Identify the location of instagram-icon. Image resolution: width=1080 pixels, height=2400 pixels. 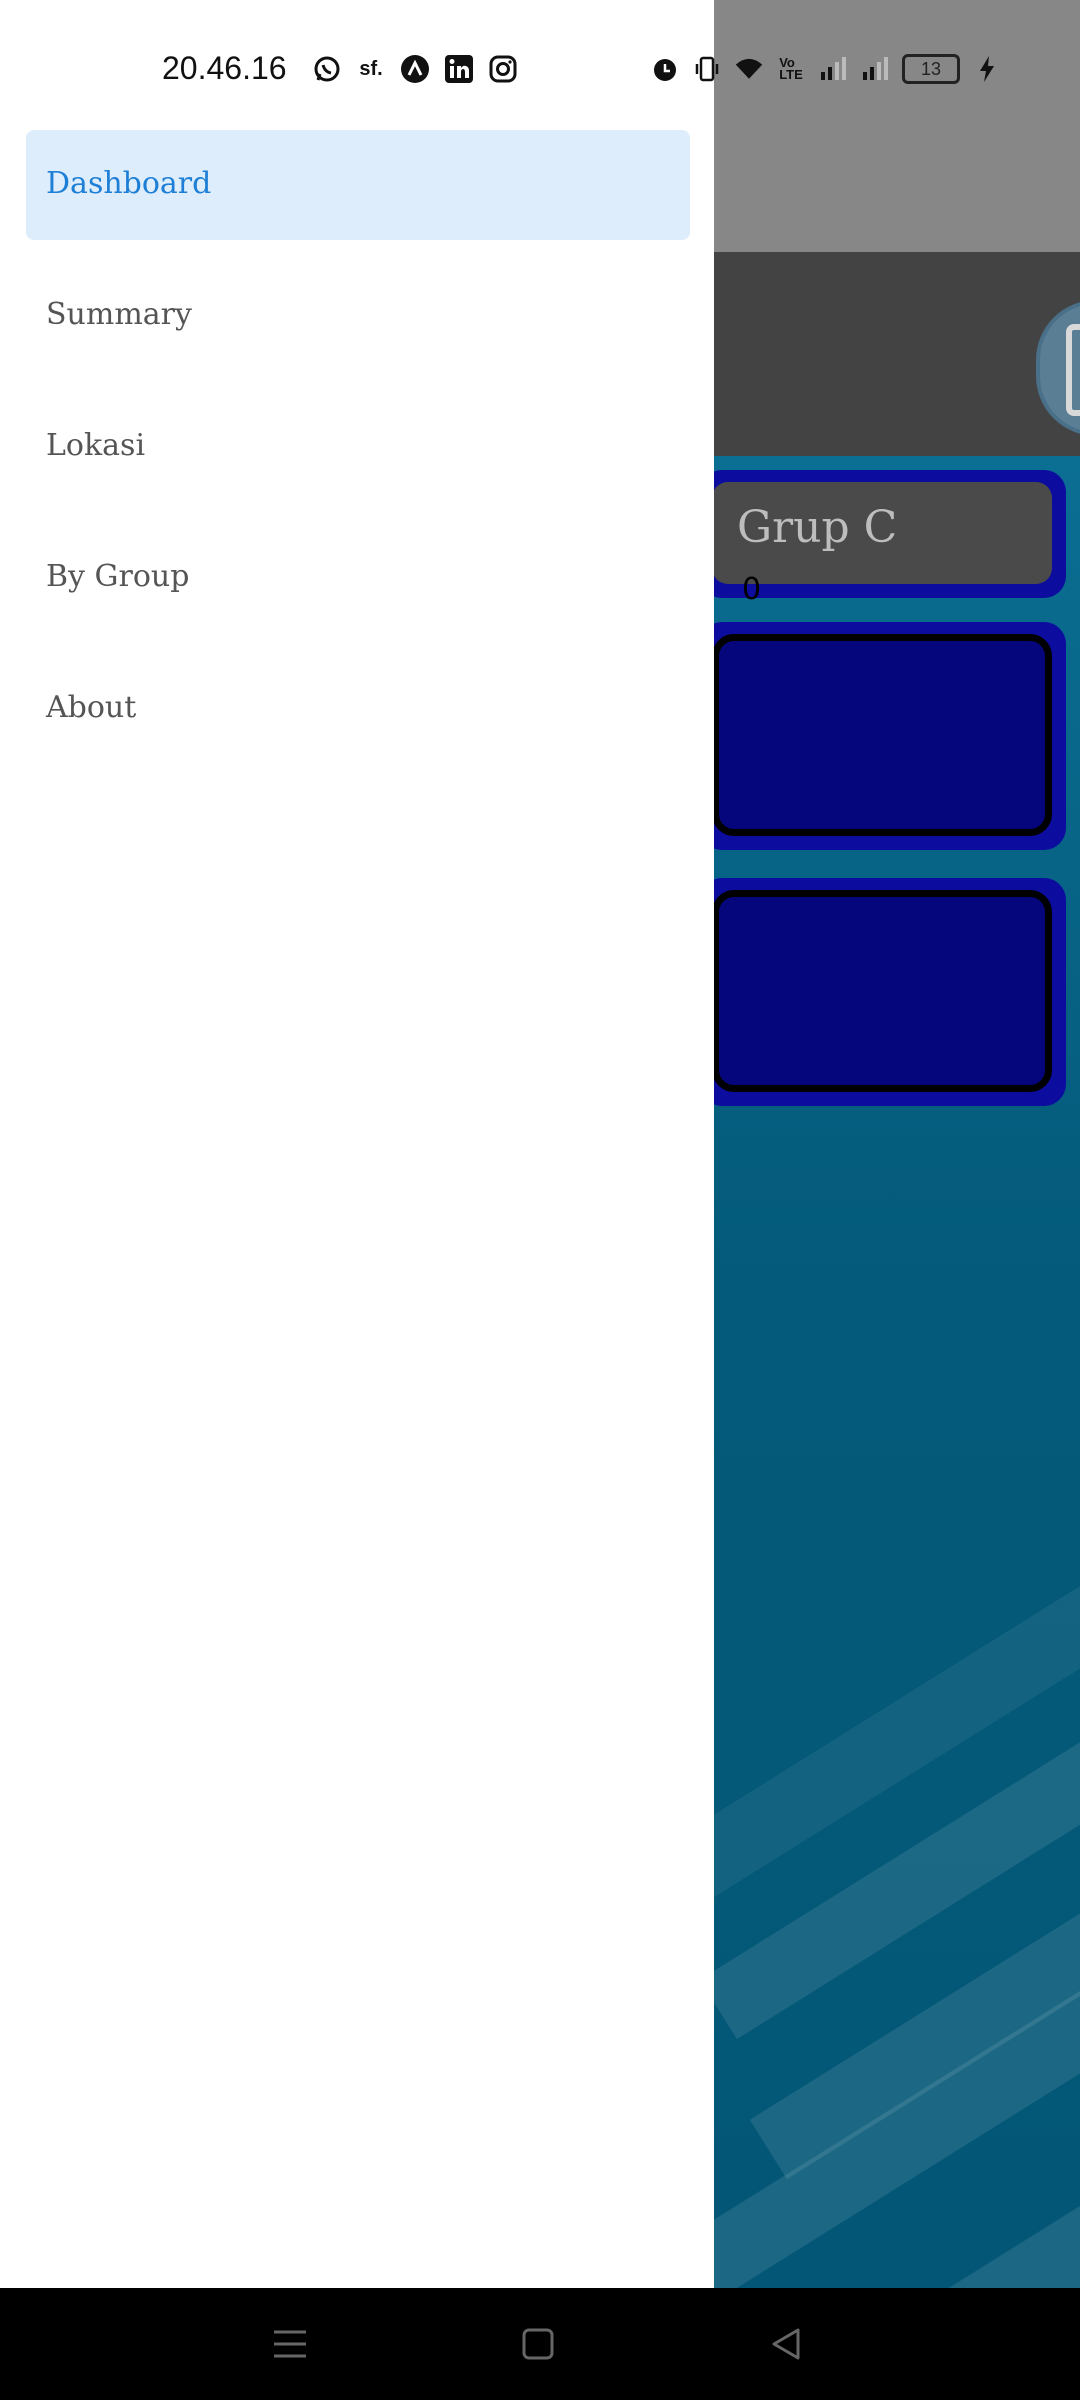
(503, 69).